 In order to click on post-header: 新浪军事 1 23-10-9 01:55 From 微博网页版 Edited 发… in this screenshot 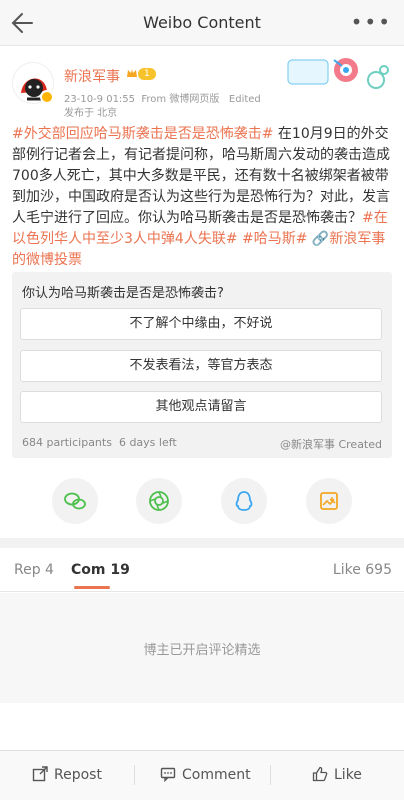, I will do `click(202, 89)`.